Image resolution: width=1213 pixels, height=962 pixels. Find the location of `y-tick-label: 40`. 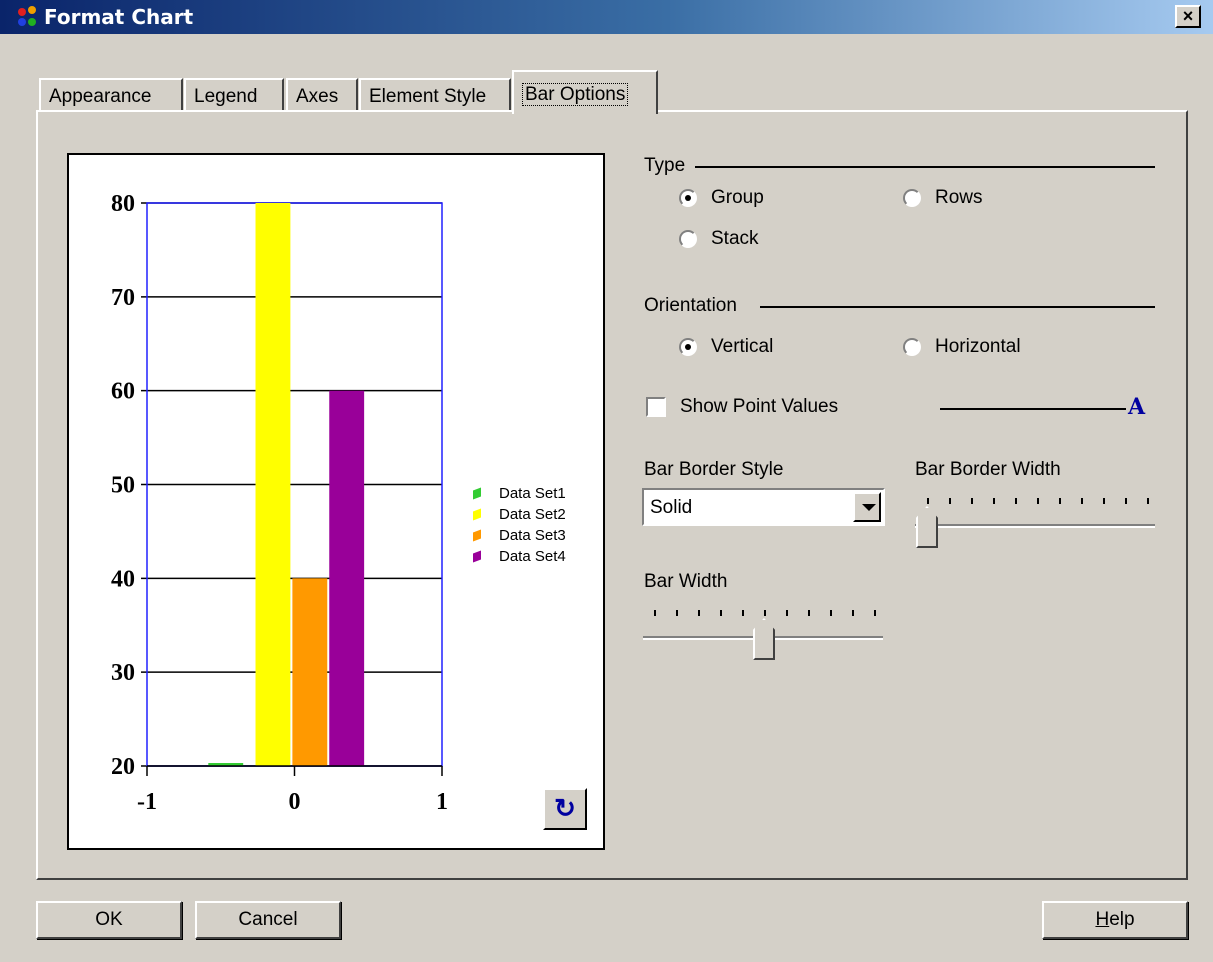

y-tick-label: 40 is located at coordinates (123, 579).